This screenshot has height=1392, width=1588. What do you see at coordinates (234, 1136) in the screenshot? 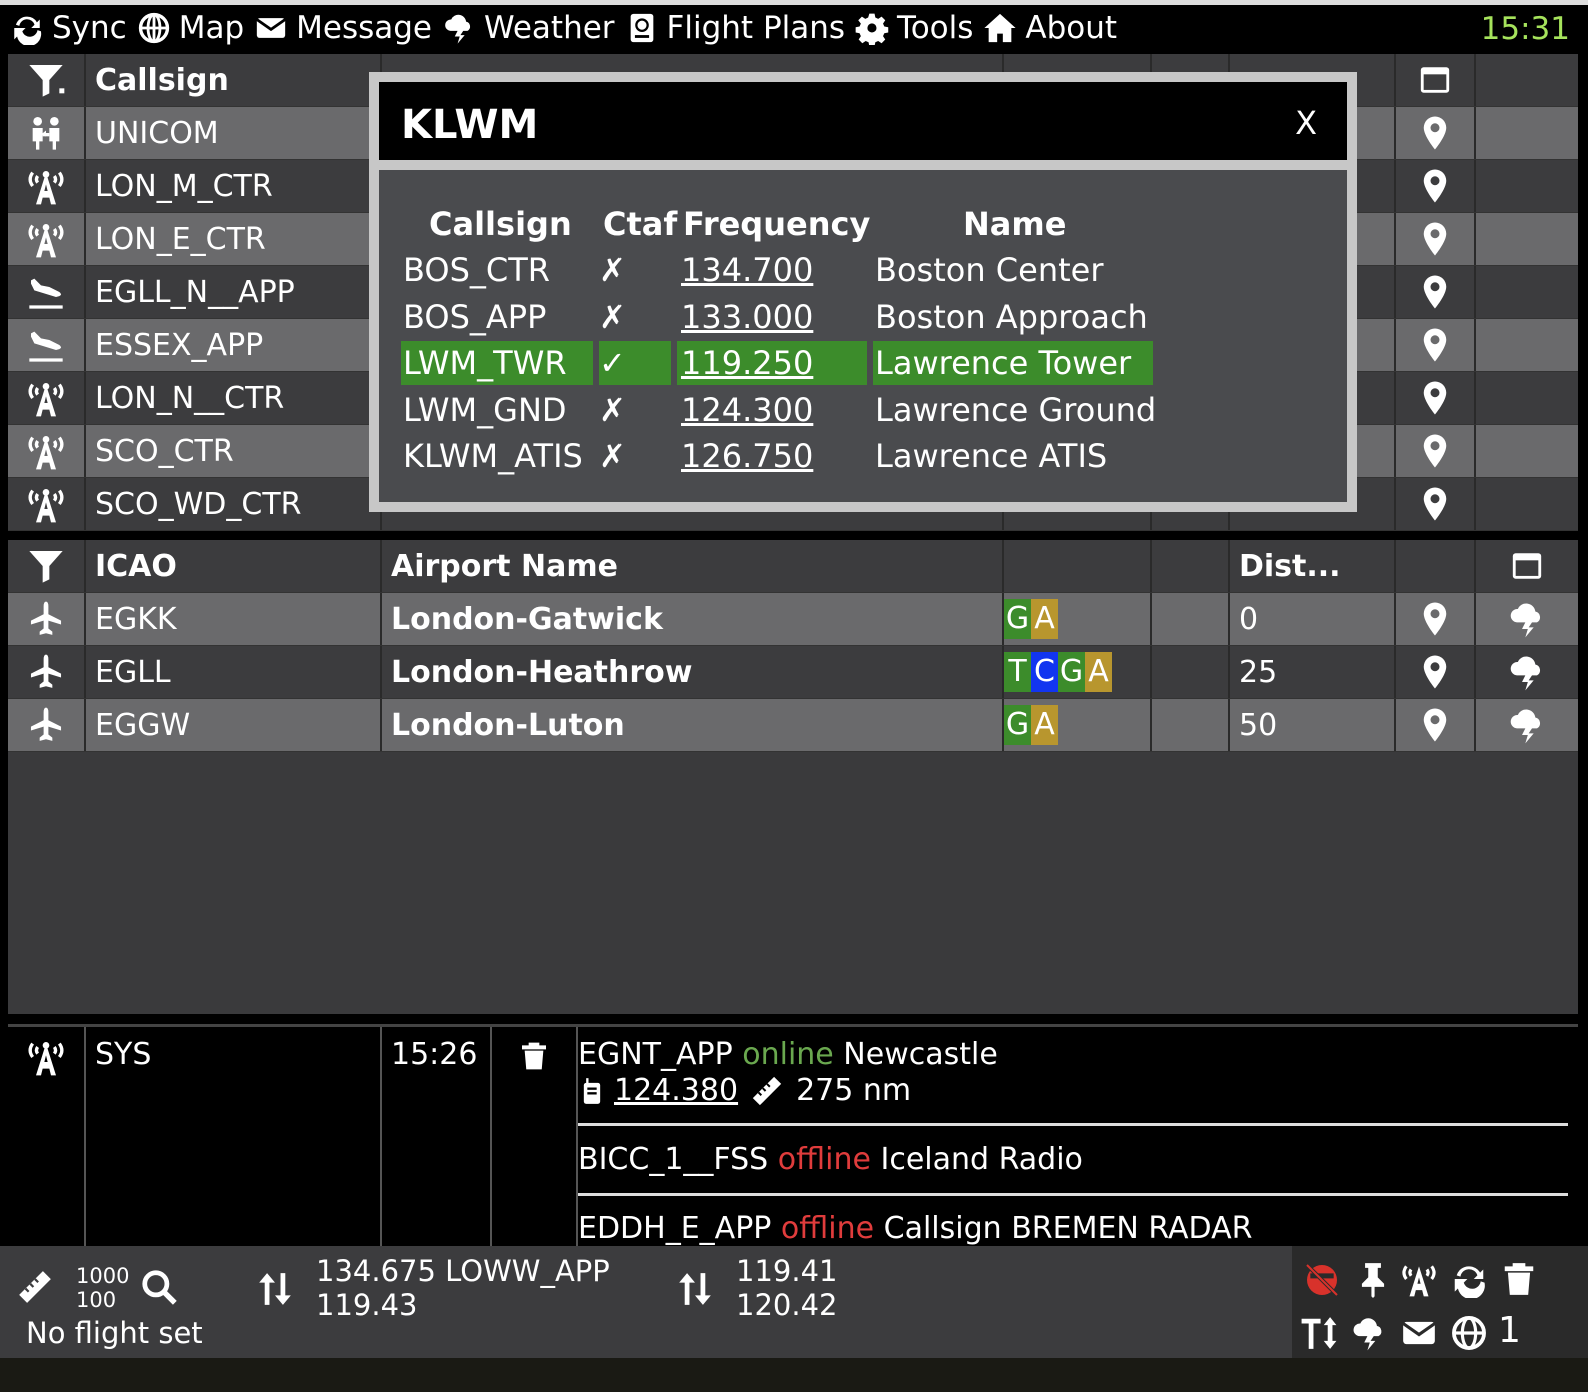
I see `message-from: SYS` at bounding box center [234, 1136].